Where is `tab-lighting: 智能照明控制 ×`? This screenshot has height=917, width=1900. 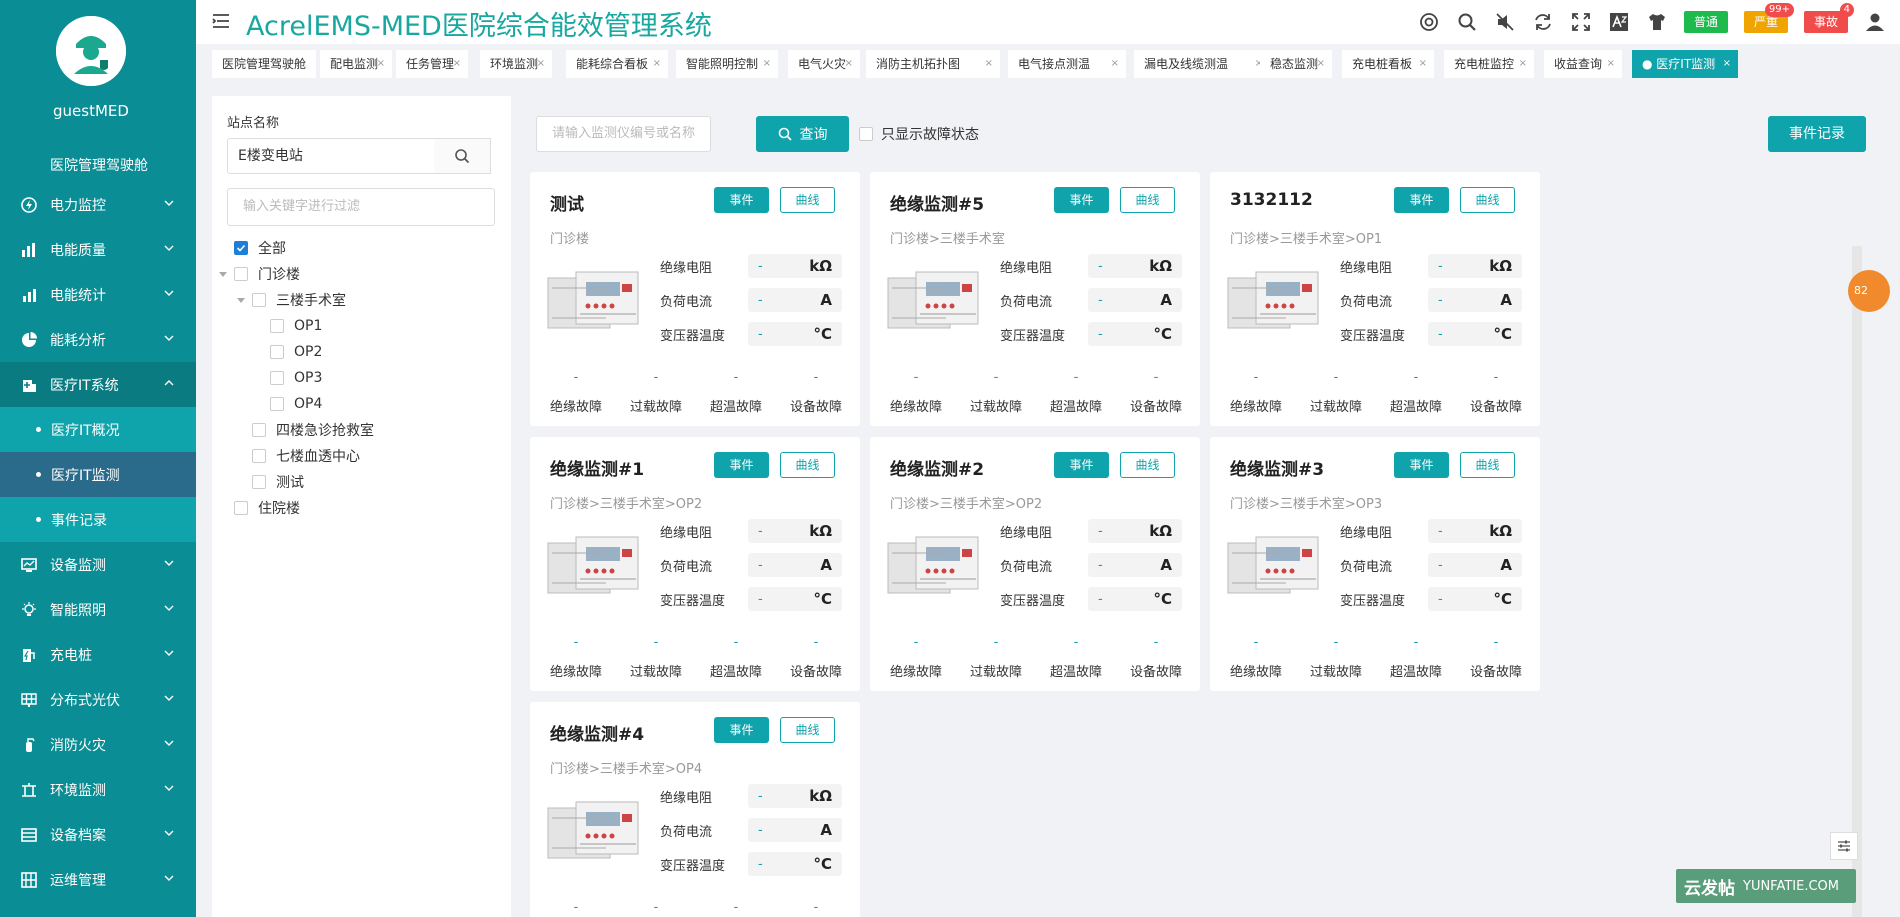 tab-lighting: 智能照明控制 × is located at coordinates (727, 64).